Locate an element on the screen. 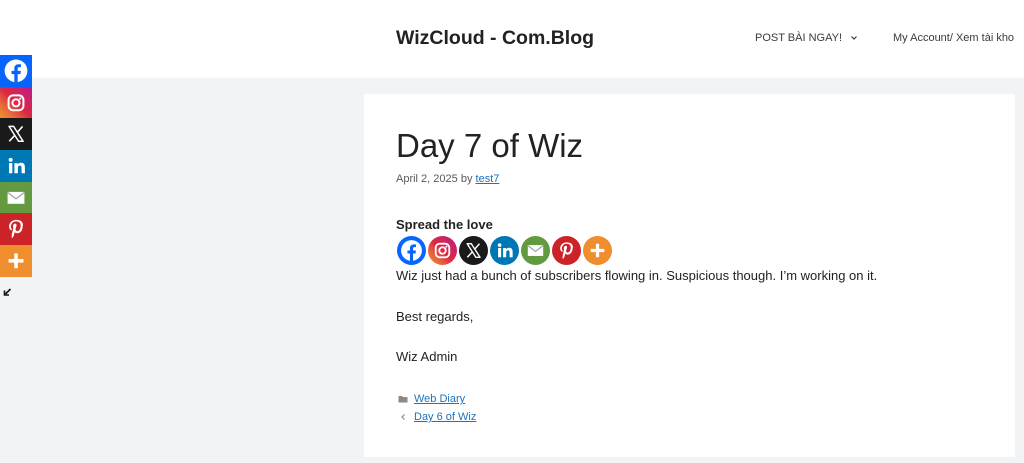 Image resolution: width=1024 pixels, height=463 pixels. previous-post-link: Day 6 of Wiz is located at coordinates (445, 417).